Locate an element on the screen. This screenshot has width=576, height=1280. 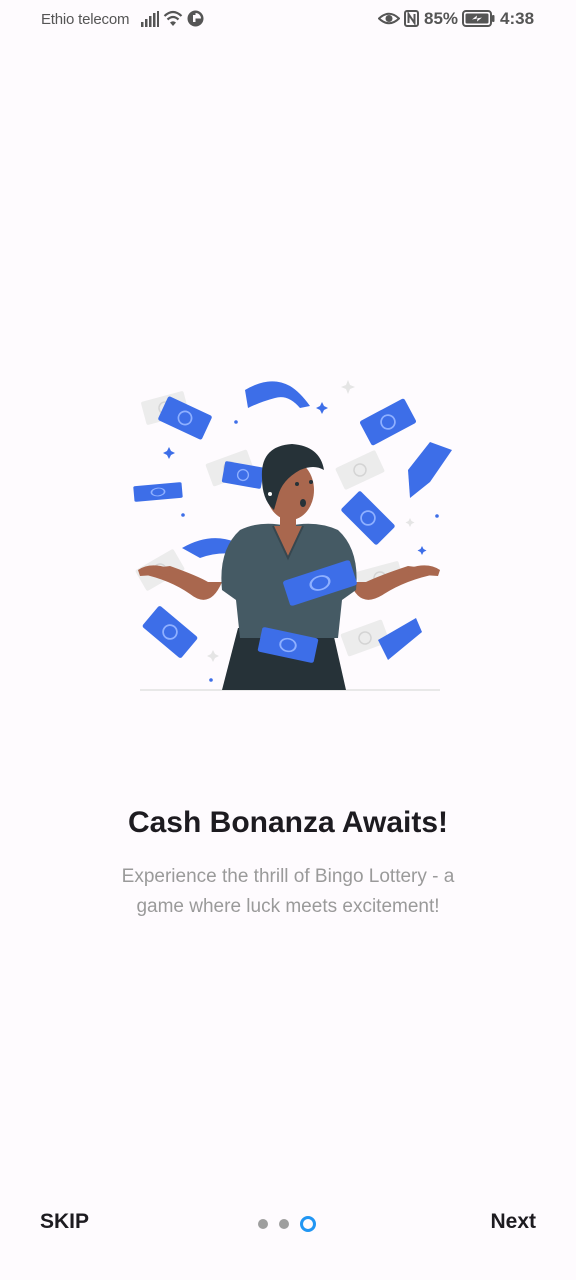
battery-charging-icon is located at coordinates (478, 18).